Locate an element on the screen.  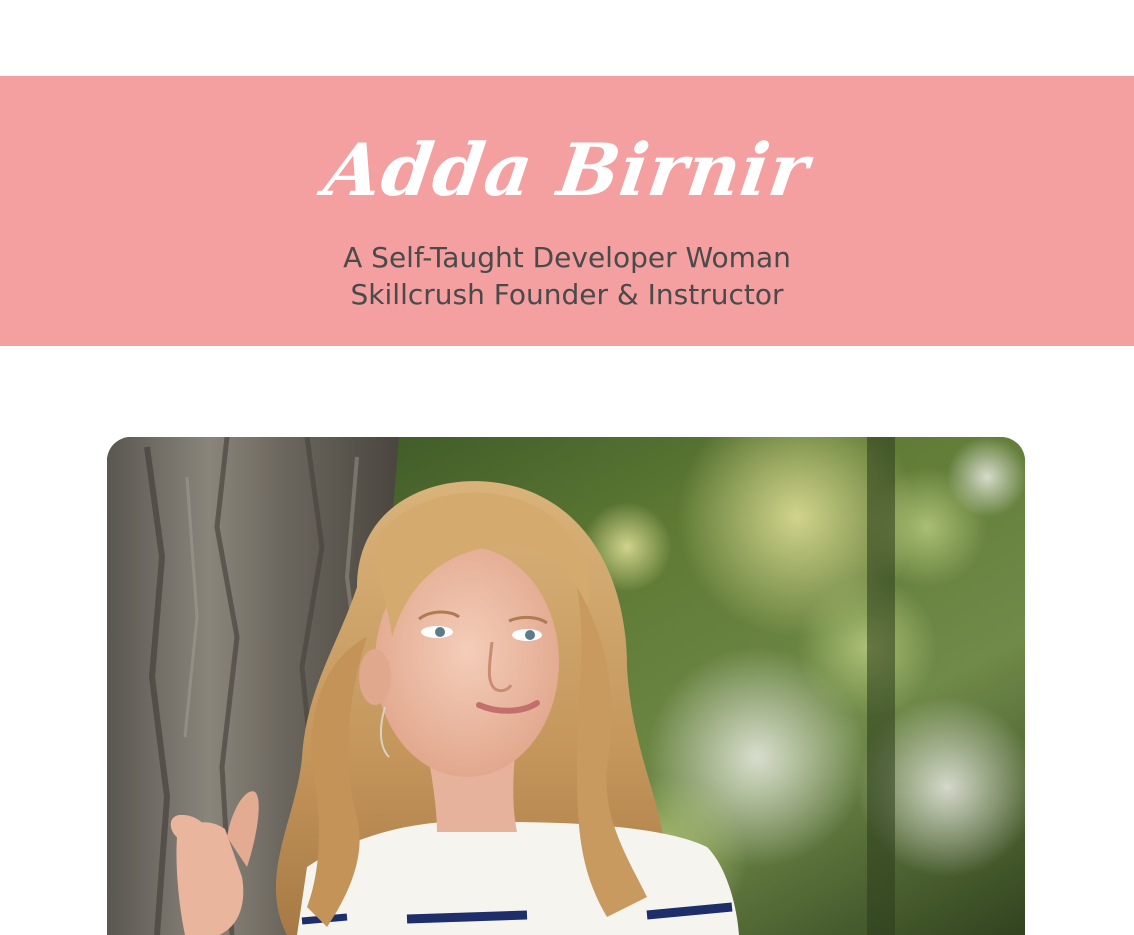
site-title: Adda Birnir is located at coordinates (567, 169).